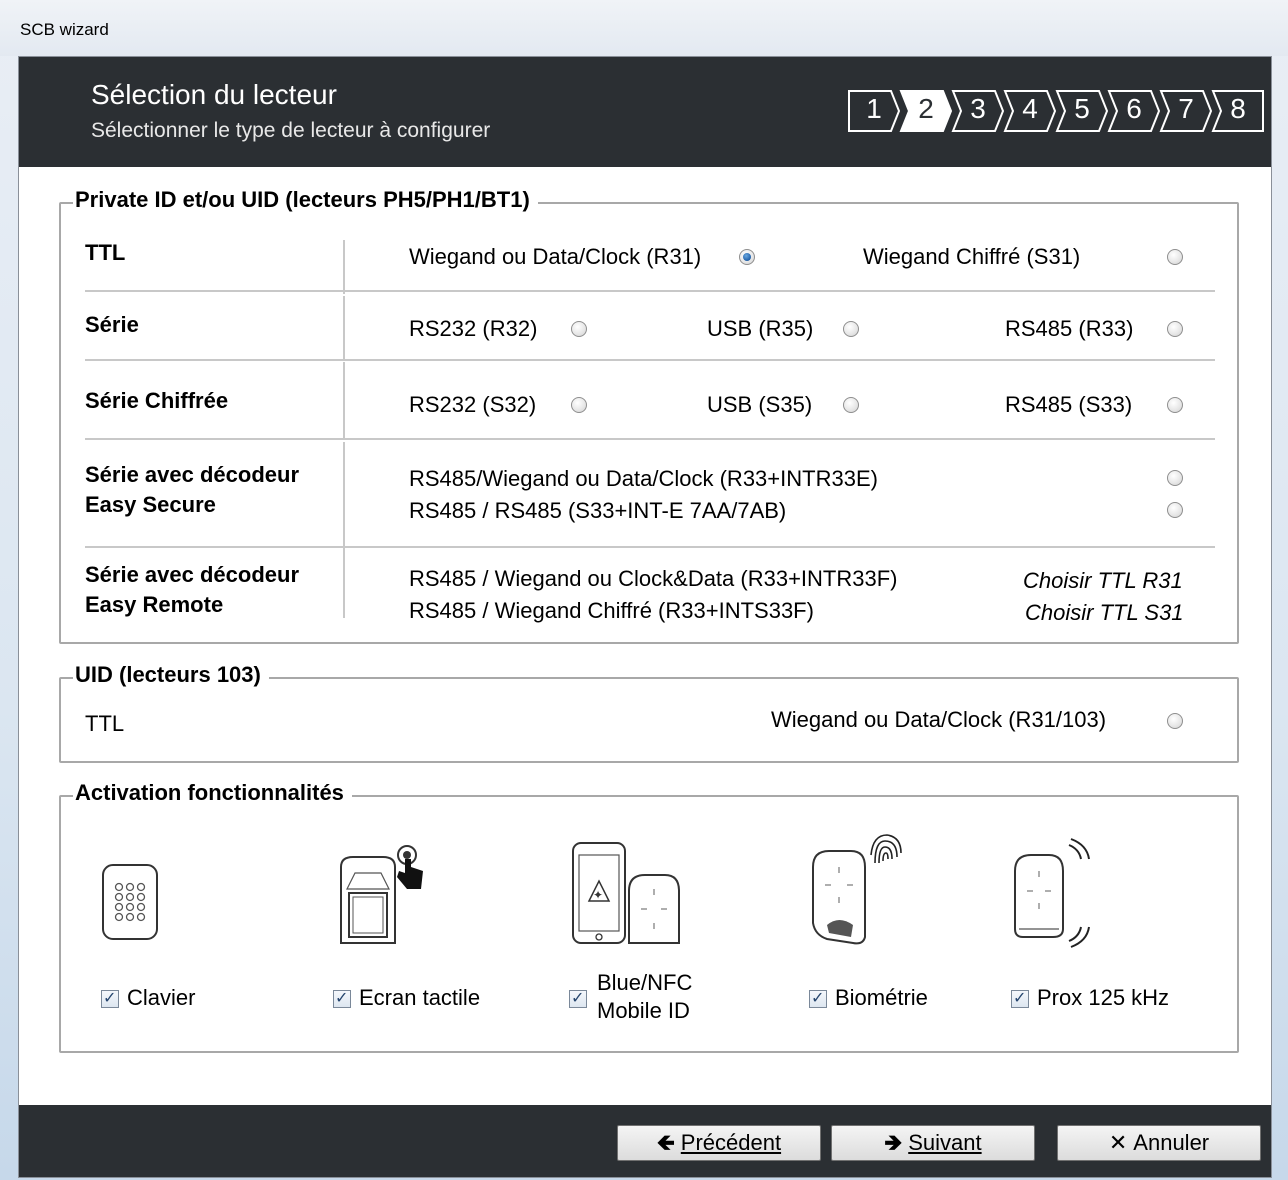  What do you see at coordinates (473, 329) in the screenshot?
I see `serie-r32-label: RS232 (R32)` at bounding box center [473, 329].